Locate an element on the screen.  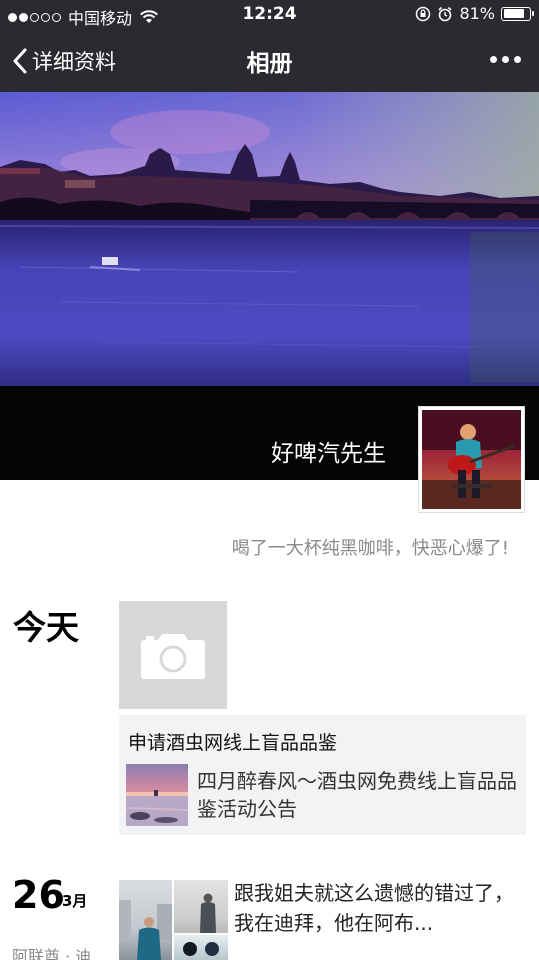
post-photo-grid is located at coordinates (173, 920).